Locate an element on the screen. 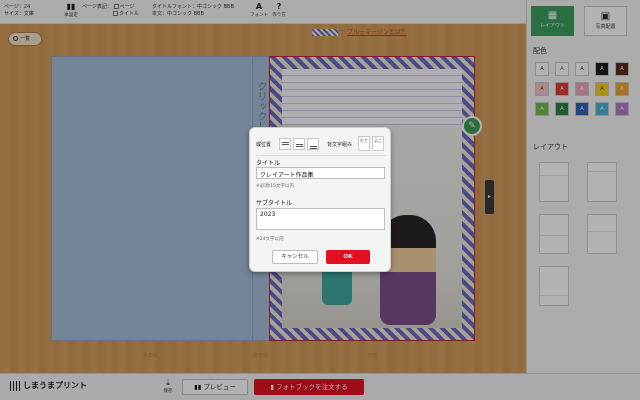 The height and width of the screenshot is (400, 640). title-input: クレイアート作品集 is located at coordinates (320, 173).